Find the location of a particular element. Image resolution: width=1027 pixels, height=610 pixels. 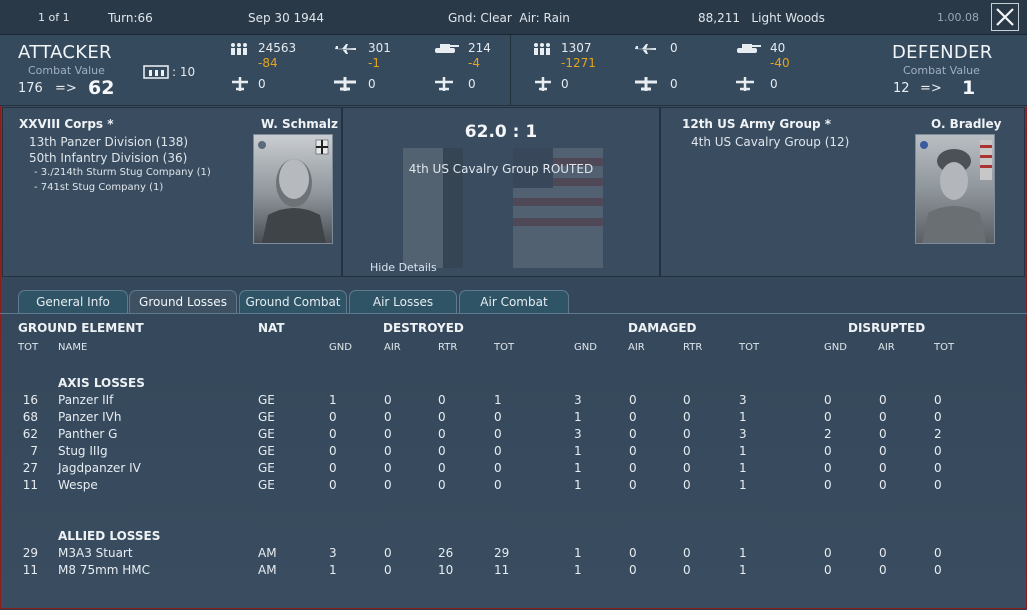

subheader-disrupted-tot: TOT is located at coordinates (944, 347).